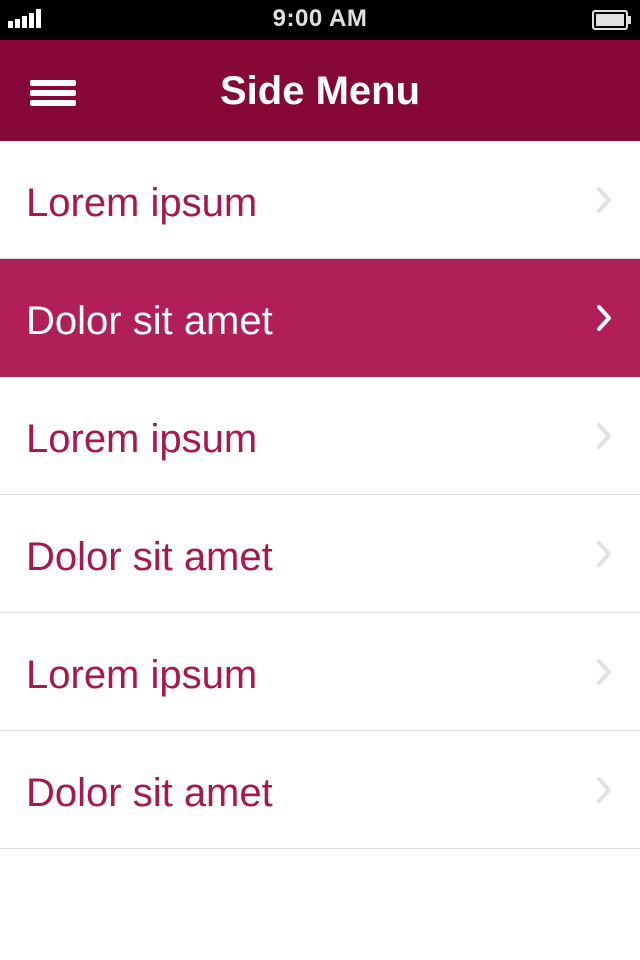 This screenshot has width=640, height=960. I want to click on header-bar: Side Menu, so click(320, 90).